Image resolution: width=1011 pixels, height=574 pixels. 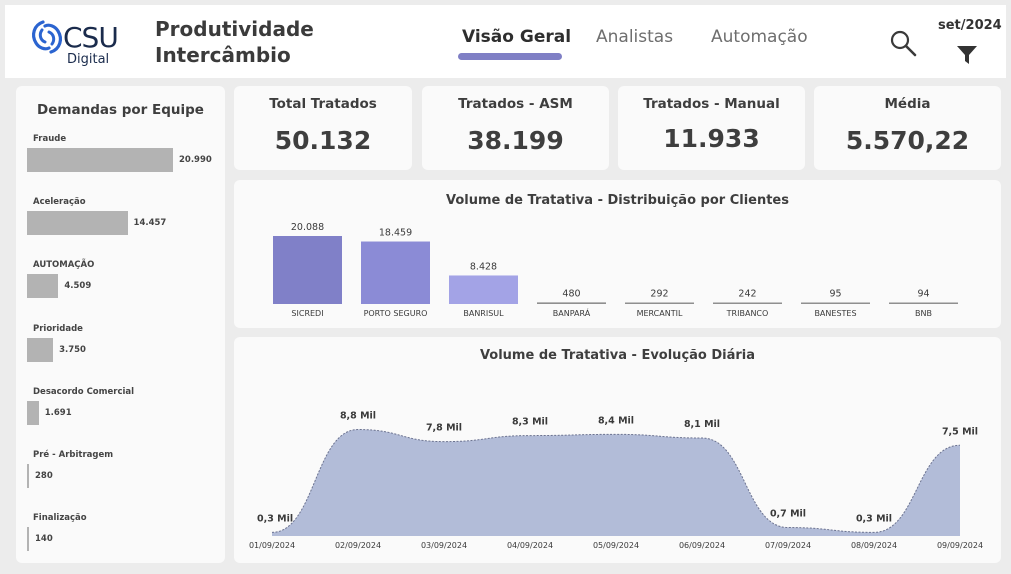 What do you see at coordinates (616, 545) in the screenshot?
I see `daily-x-tick-label: 05/09/2024` at bounding box center [616, 545].